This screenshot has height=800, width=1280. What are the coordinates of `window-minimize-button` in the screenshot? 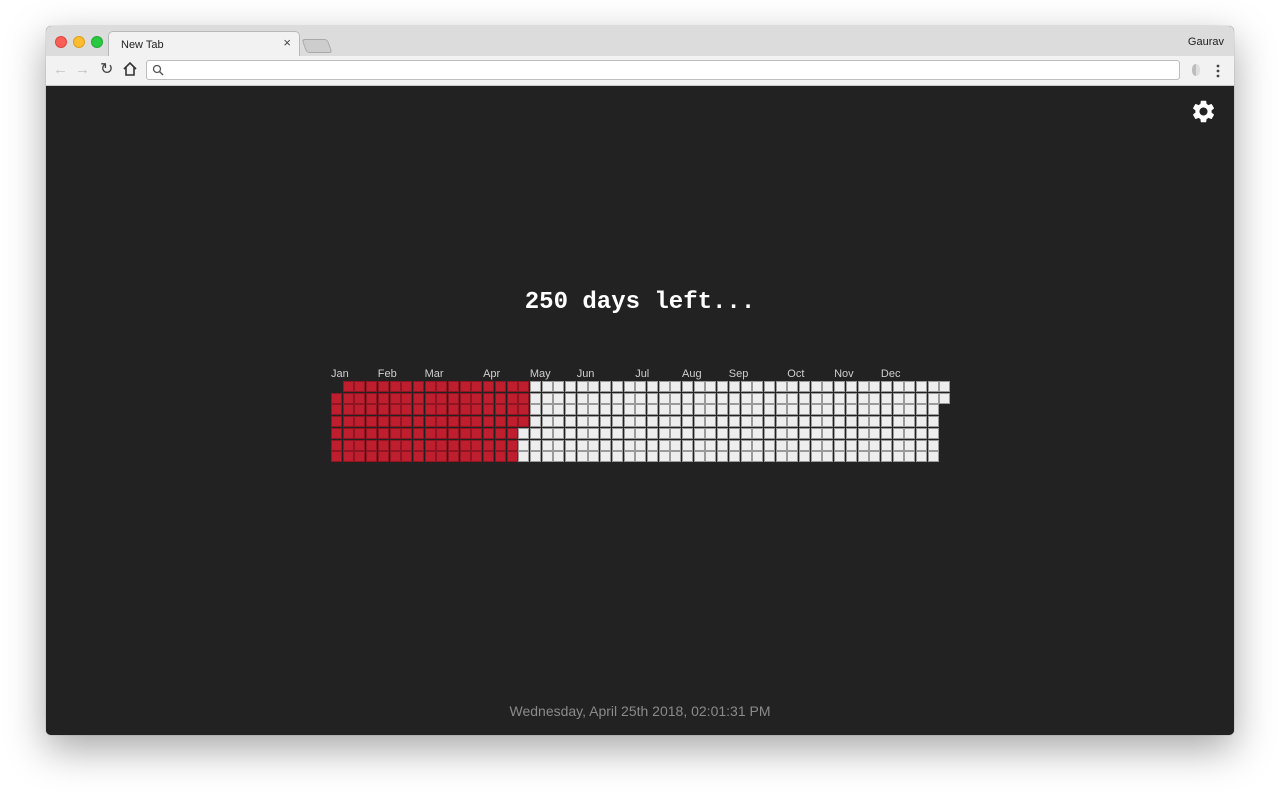 It's located at (79, 42).